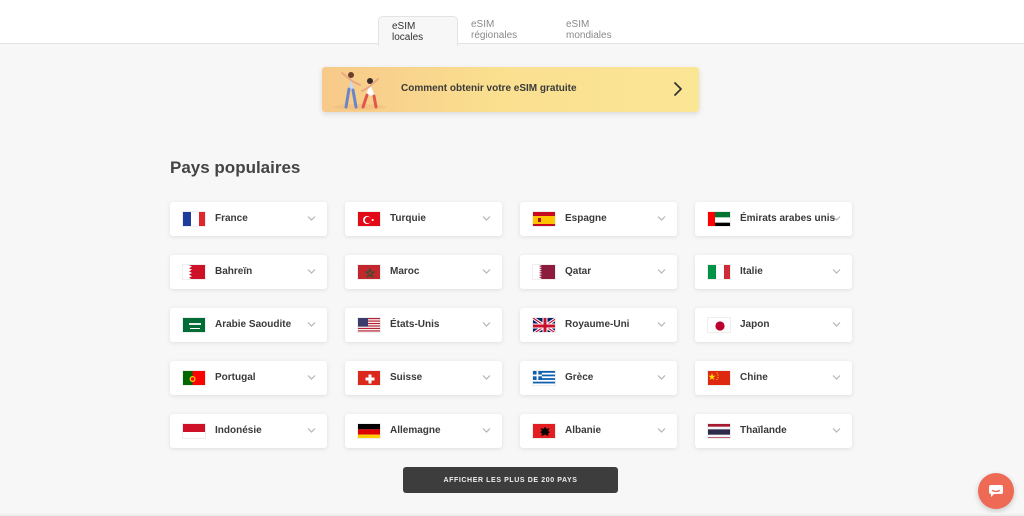 This screenshot has height=516, width=1024. I want to click on morocco-flag-icon, so click(369, 272).